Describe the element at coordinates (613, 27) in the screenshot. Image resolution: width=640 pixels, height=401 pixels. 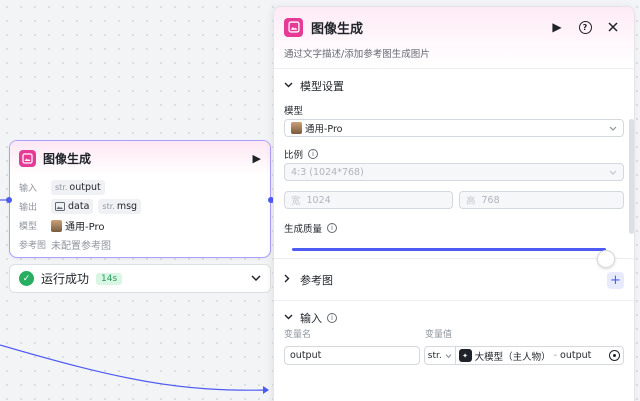
I see `close-icon` at that location.